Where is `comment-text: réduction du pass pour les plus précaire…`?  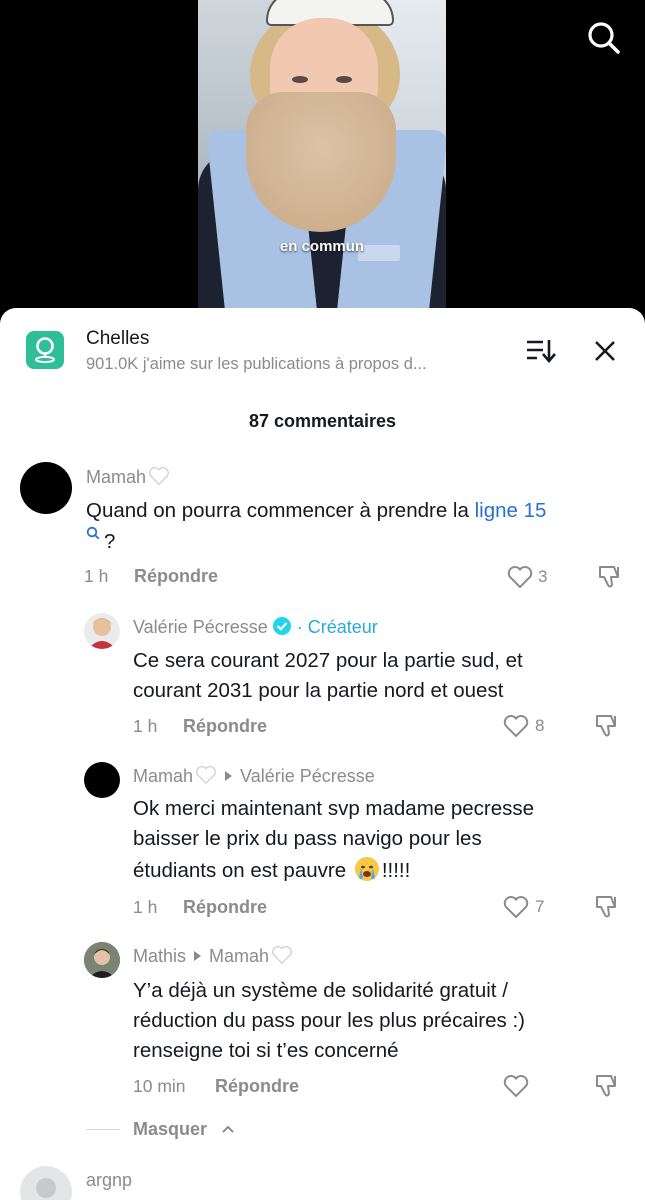
comment-text: réduction du pass pour les plus précaire… is located at coordinates (329, 1020).